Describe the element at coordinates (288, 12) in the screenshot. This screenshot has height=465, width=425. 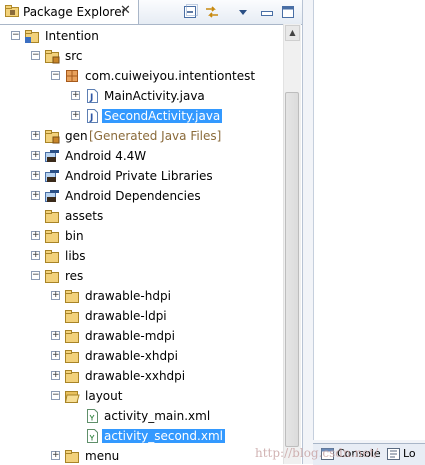
I see `maximize-icon` at that location.